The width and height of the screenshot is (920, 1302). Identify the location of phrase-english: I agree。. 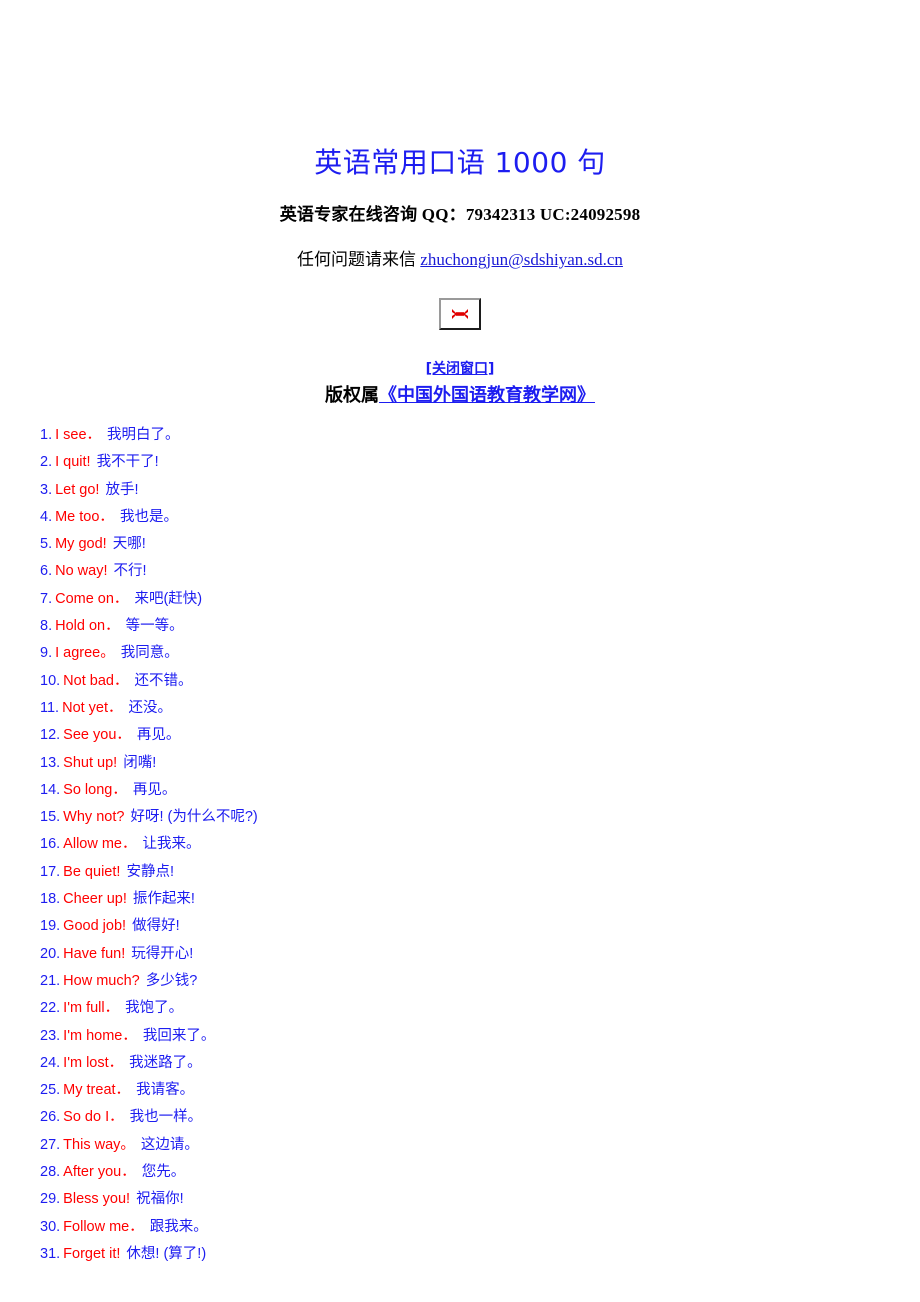
(85, 653).